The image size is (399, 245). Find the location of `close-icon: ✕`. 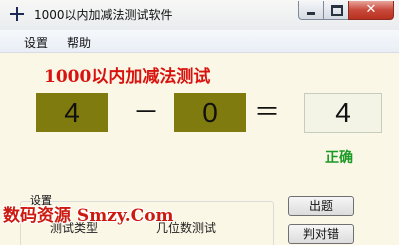

close-icon: ✕ is located at coordinates (371, 9).